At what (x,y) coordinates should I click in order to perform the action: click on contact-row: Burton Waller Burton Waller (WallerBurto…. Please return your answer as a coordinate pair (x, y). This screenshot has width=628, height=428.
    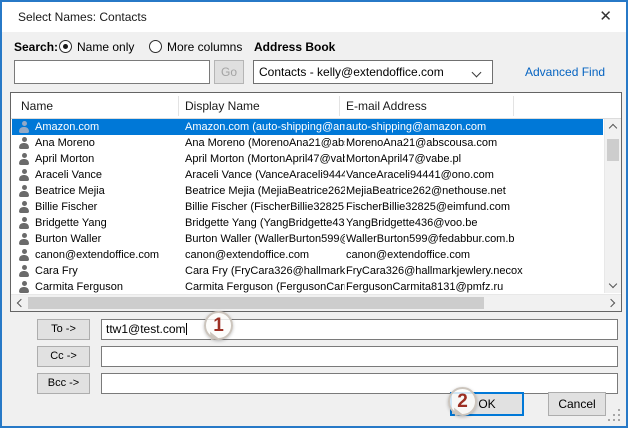
    Looking at the image, I should click on (307, 239).